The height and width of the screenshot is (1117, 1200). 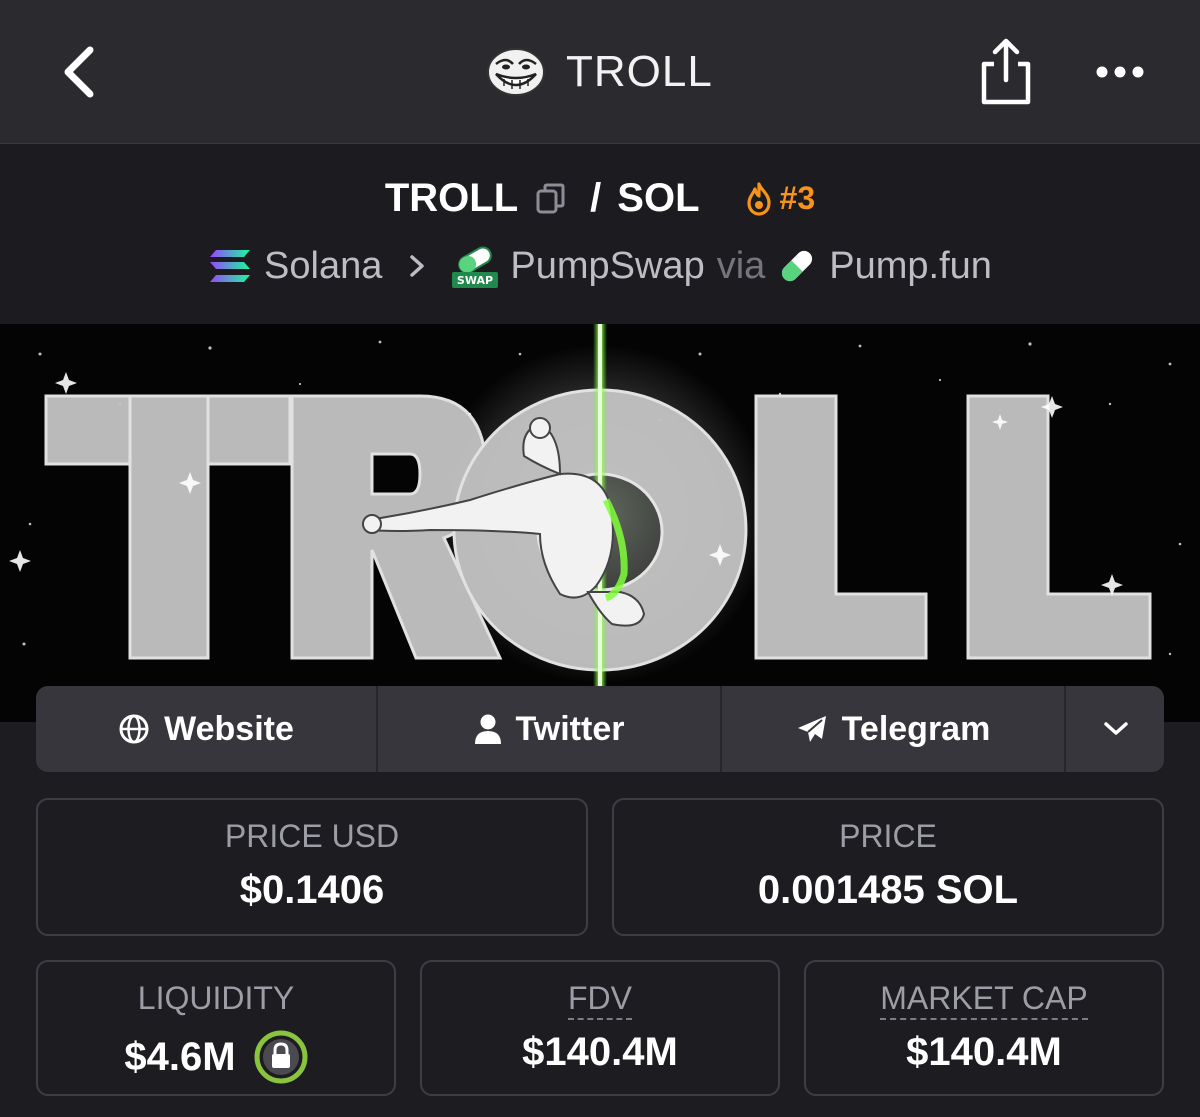 I want to click on pair-quote-symbol: SOL, so click(x=658, y=198).